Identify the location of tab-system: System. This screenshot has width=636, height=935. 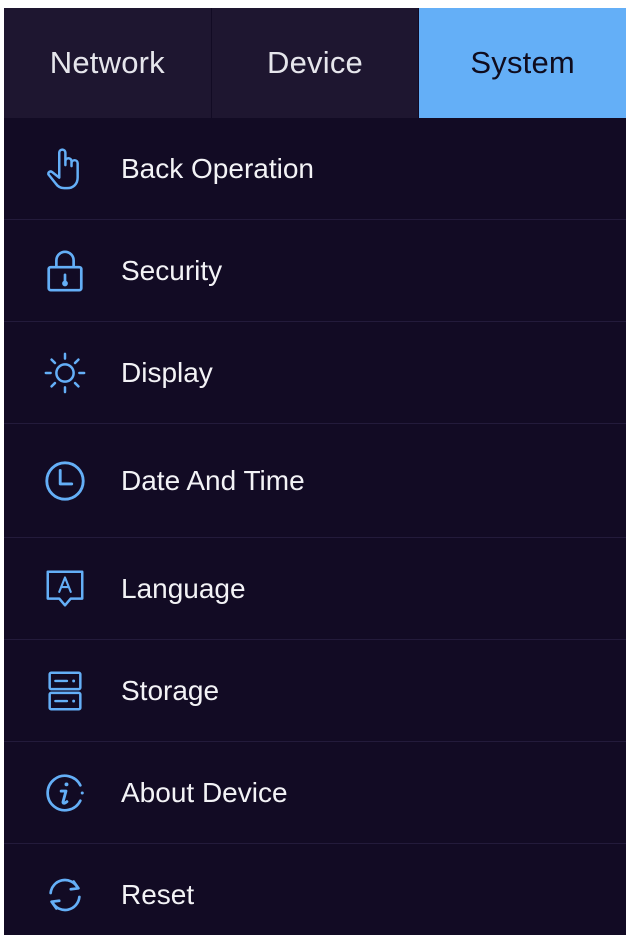
(522, 63).